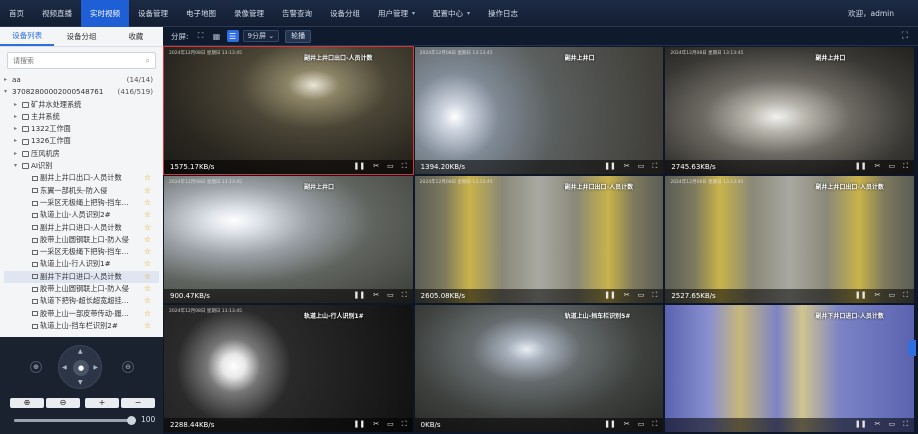 The height and width of the screenshot is (434, 918). What do you see at coordinates (81, 289) in the screenshot?
I see `tree-node: 胶带上山圆钢联上口-防入侵 ☆` at bounding box center [81, 289].